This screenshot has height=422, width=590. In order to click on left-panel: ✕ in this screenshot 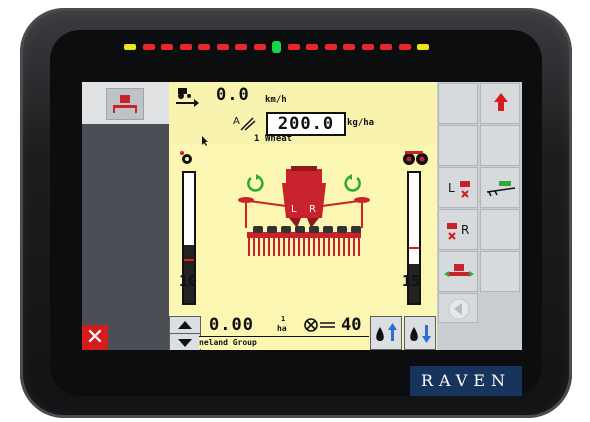, I will do `click(125, 216)`.